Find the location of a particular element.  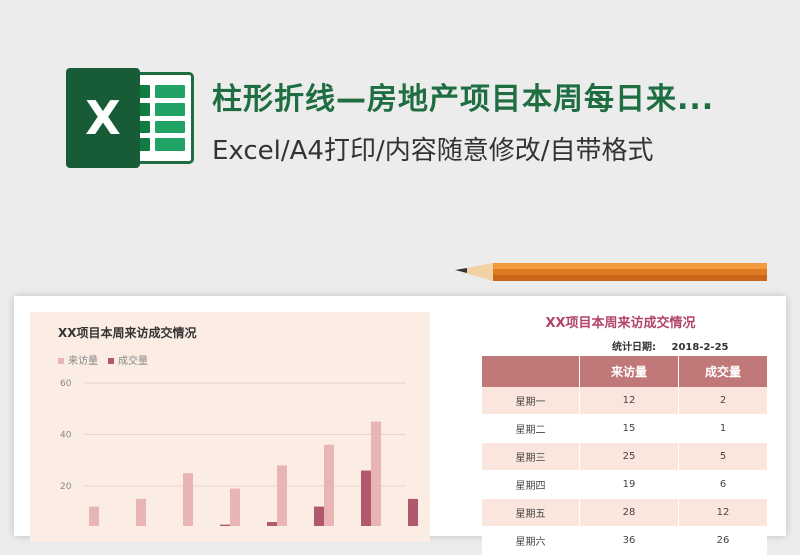

table-header-row: 来访量 成交量 is located at coordinates (624, 371).